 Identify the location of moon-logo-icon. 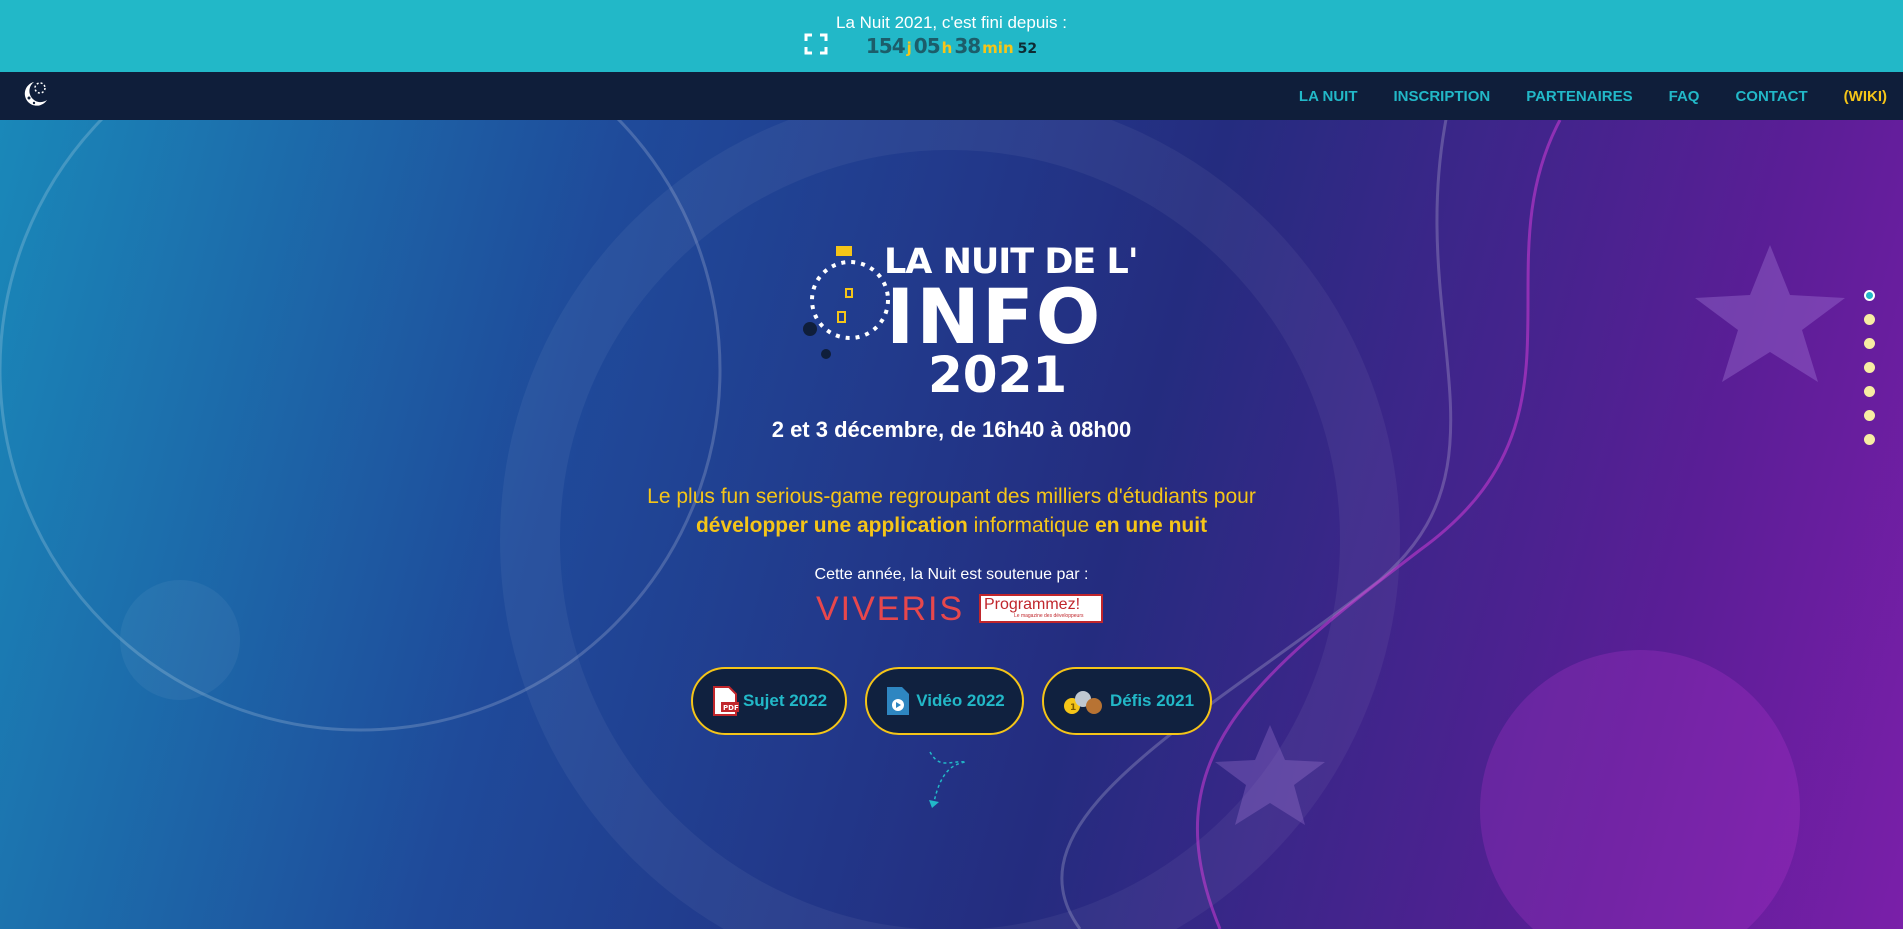
(35, 93).